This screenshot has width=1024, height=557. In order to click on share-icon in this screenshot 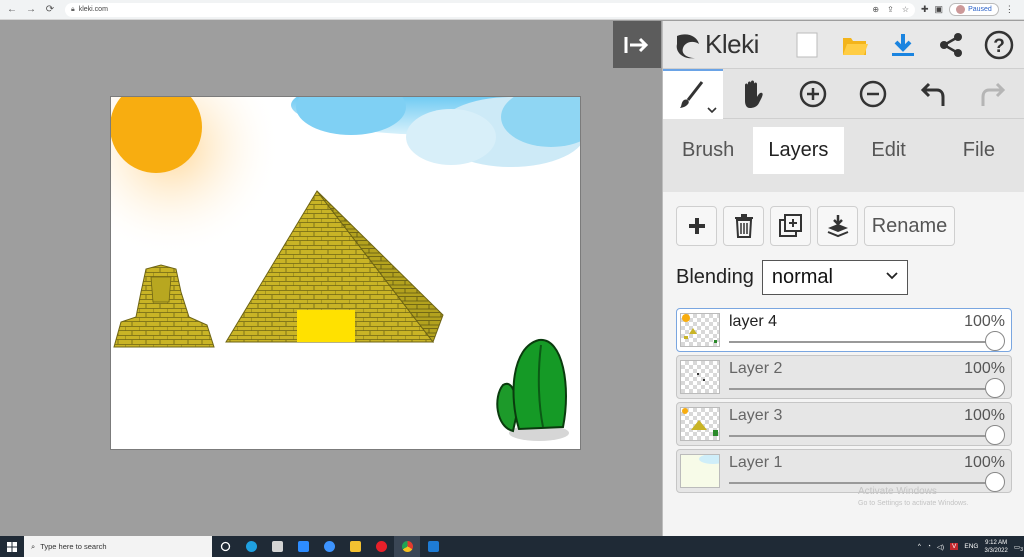, I will do `click(951, 45)`.